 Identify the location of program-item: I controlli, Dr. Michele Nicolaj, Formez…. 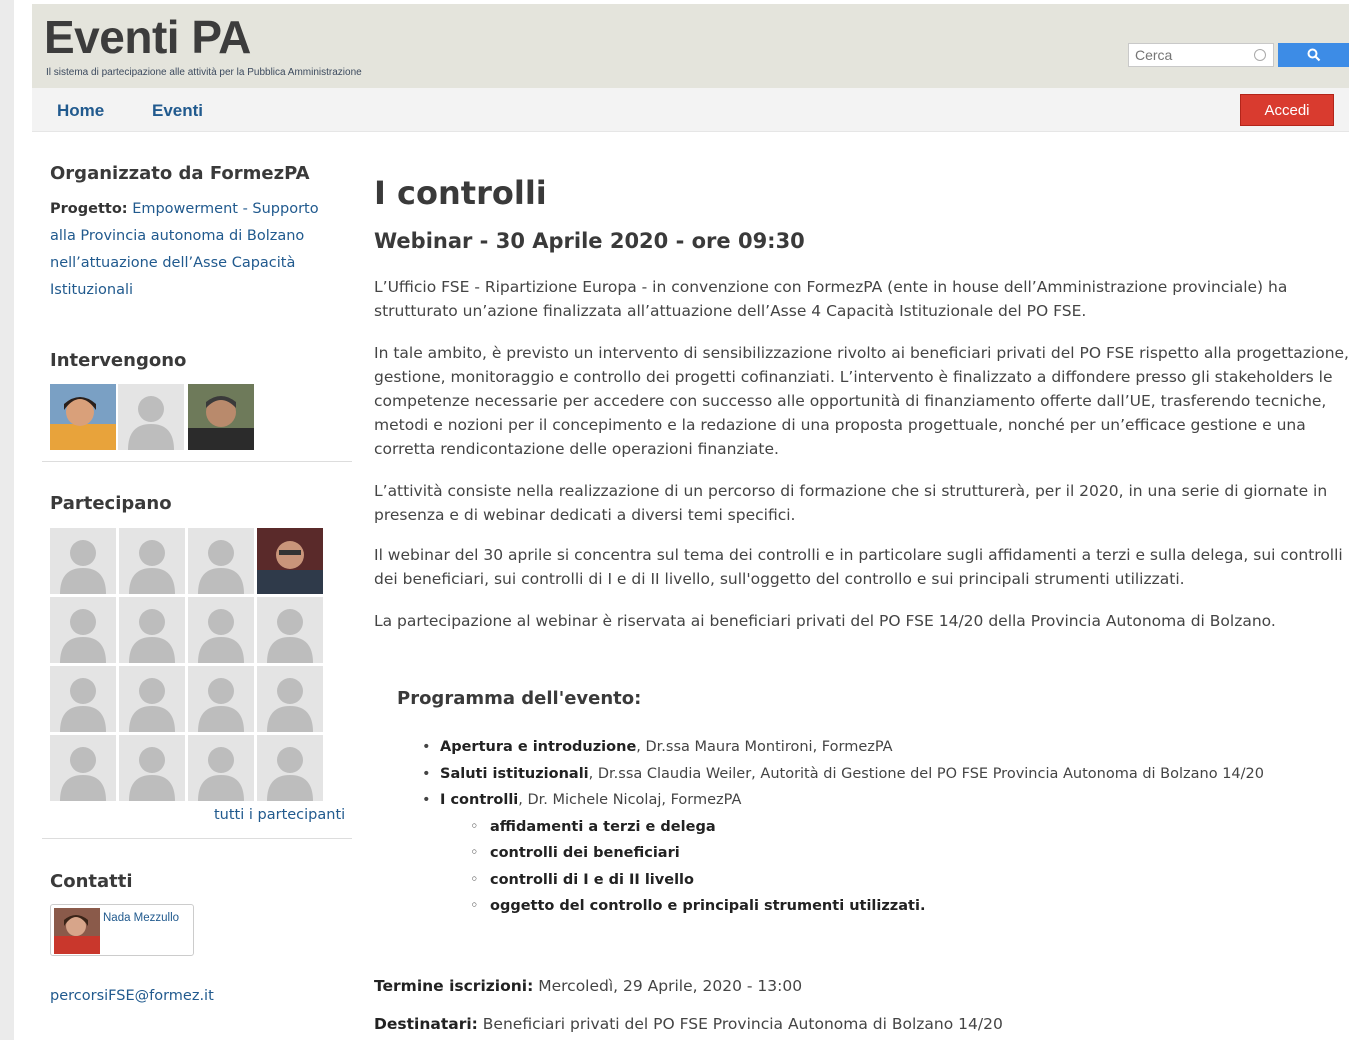
(843, 853).